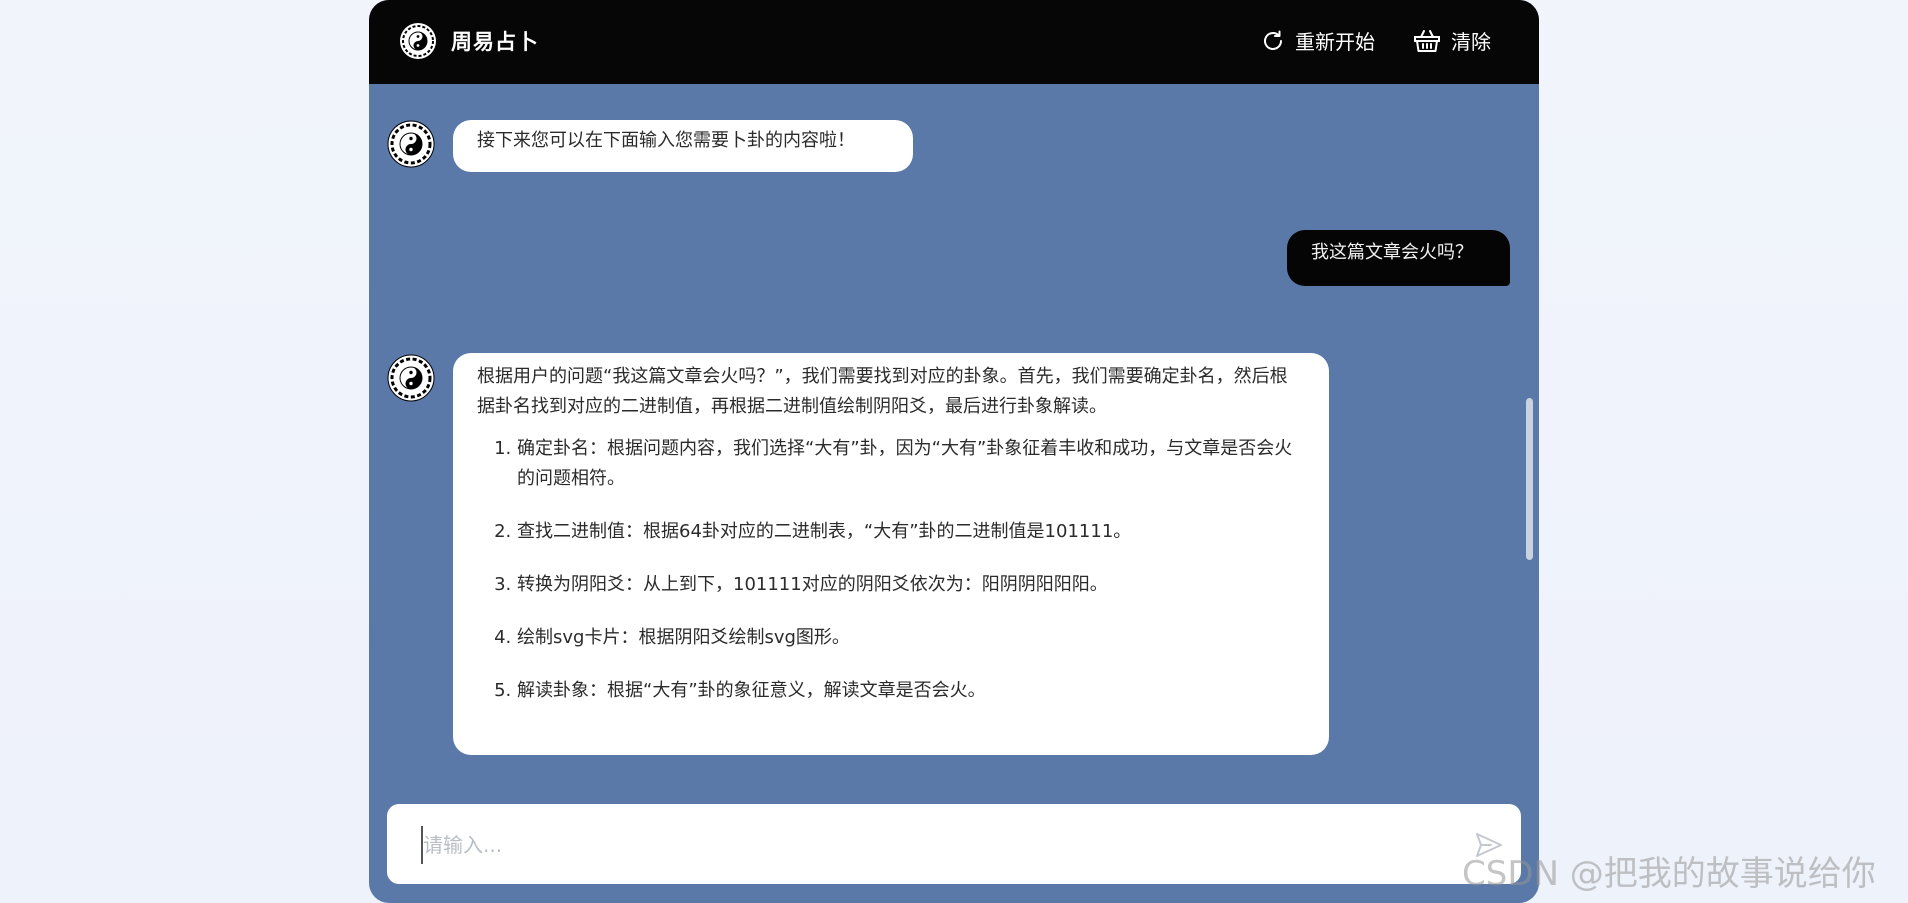 The width and height of the screenshot is (1908, 903). I want to click on list-item: 绘制svg卡片：根据阴阳爻绘制svg图形。, so click(911, 638).